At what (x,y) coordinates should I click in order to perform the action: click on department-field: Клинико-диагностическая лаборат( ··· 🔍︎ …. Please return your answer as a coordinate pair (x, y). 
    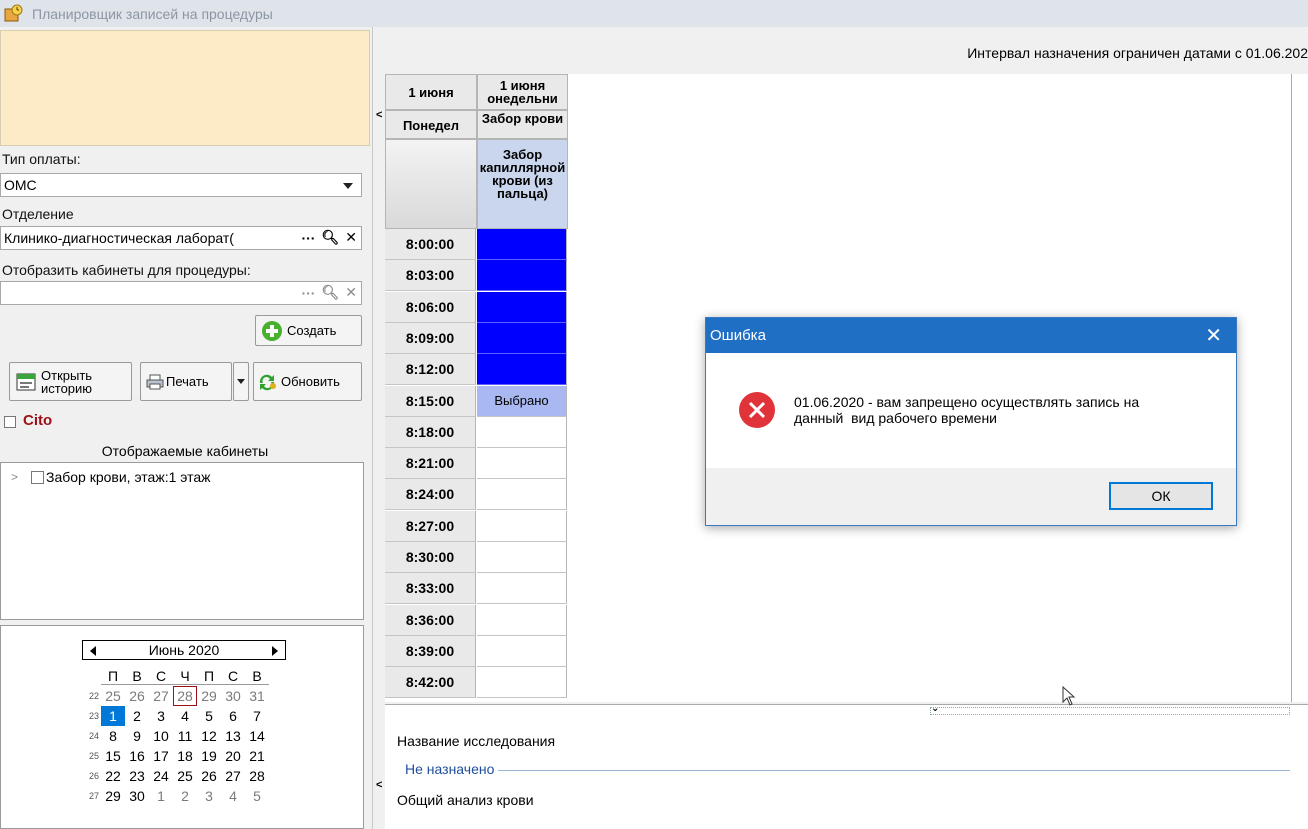
    Looking at the image, I should click on (181, 238).